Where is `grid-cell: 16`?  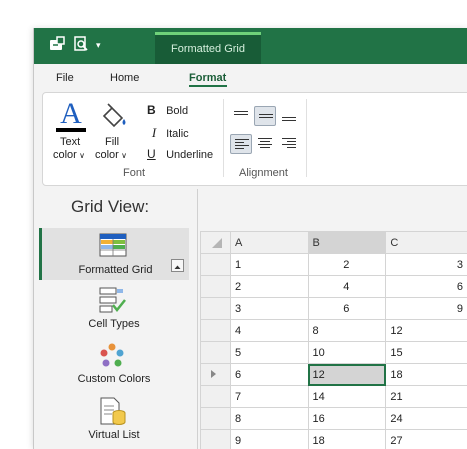
grid-cell: 16 is located at coordinates (347, 418).